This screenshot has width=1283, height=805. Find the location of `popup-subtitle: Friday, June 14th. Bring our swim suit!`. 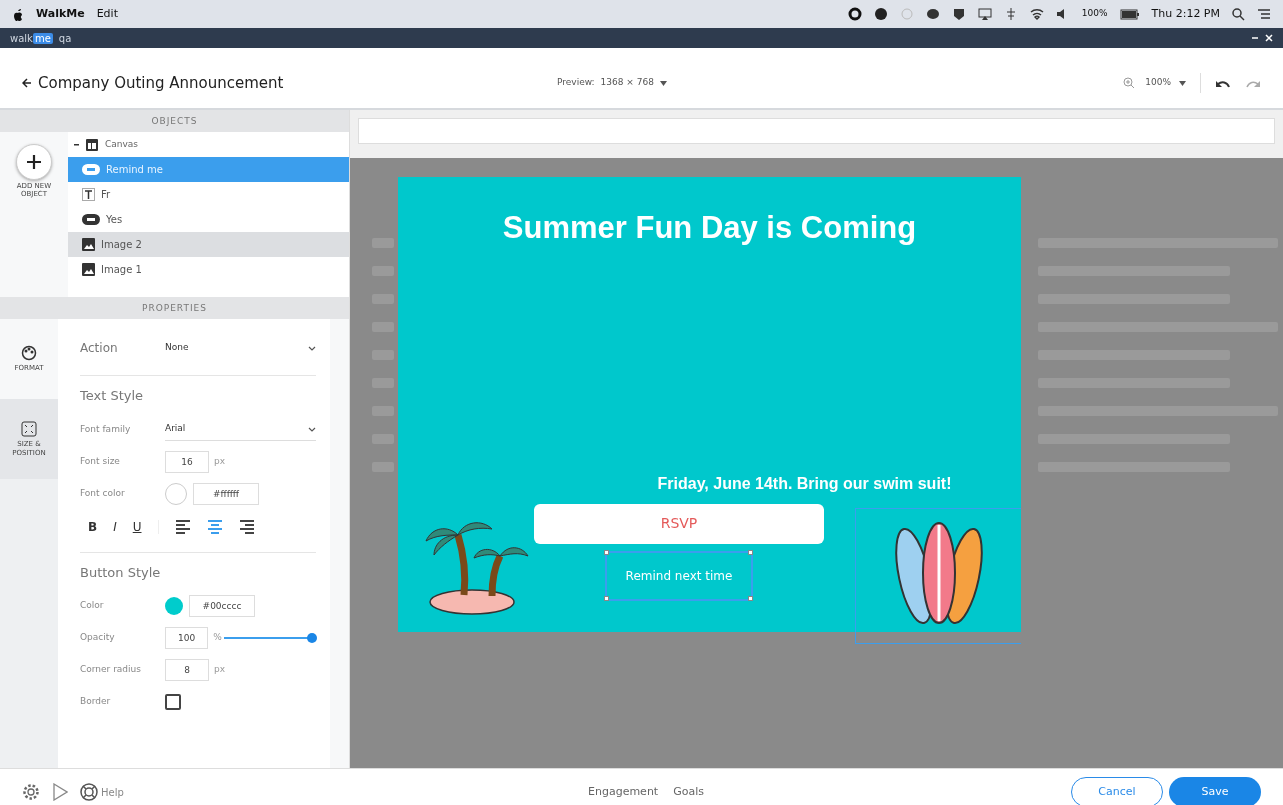

popup-subtitle: Friday, June 14th. Bring our swim suit! is located at coordinates (804, 483).